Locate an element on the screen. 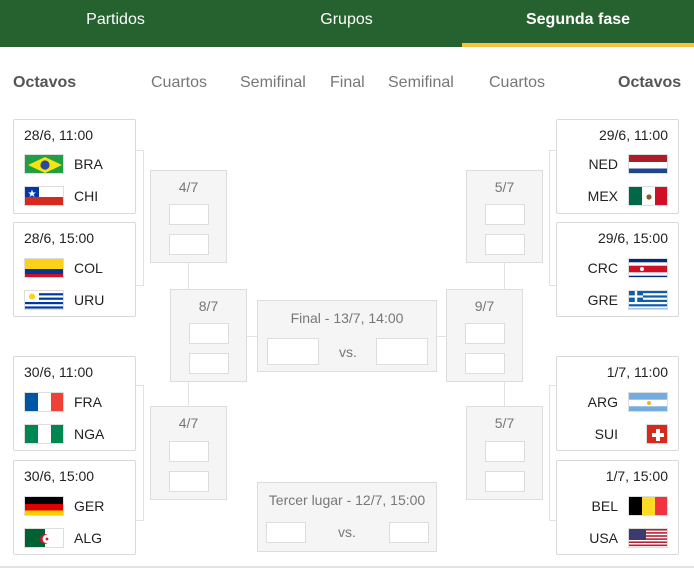  team-row: SUI is located at coordinates (615, 434).